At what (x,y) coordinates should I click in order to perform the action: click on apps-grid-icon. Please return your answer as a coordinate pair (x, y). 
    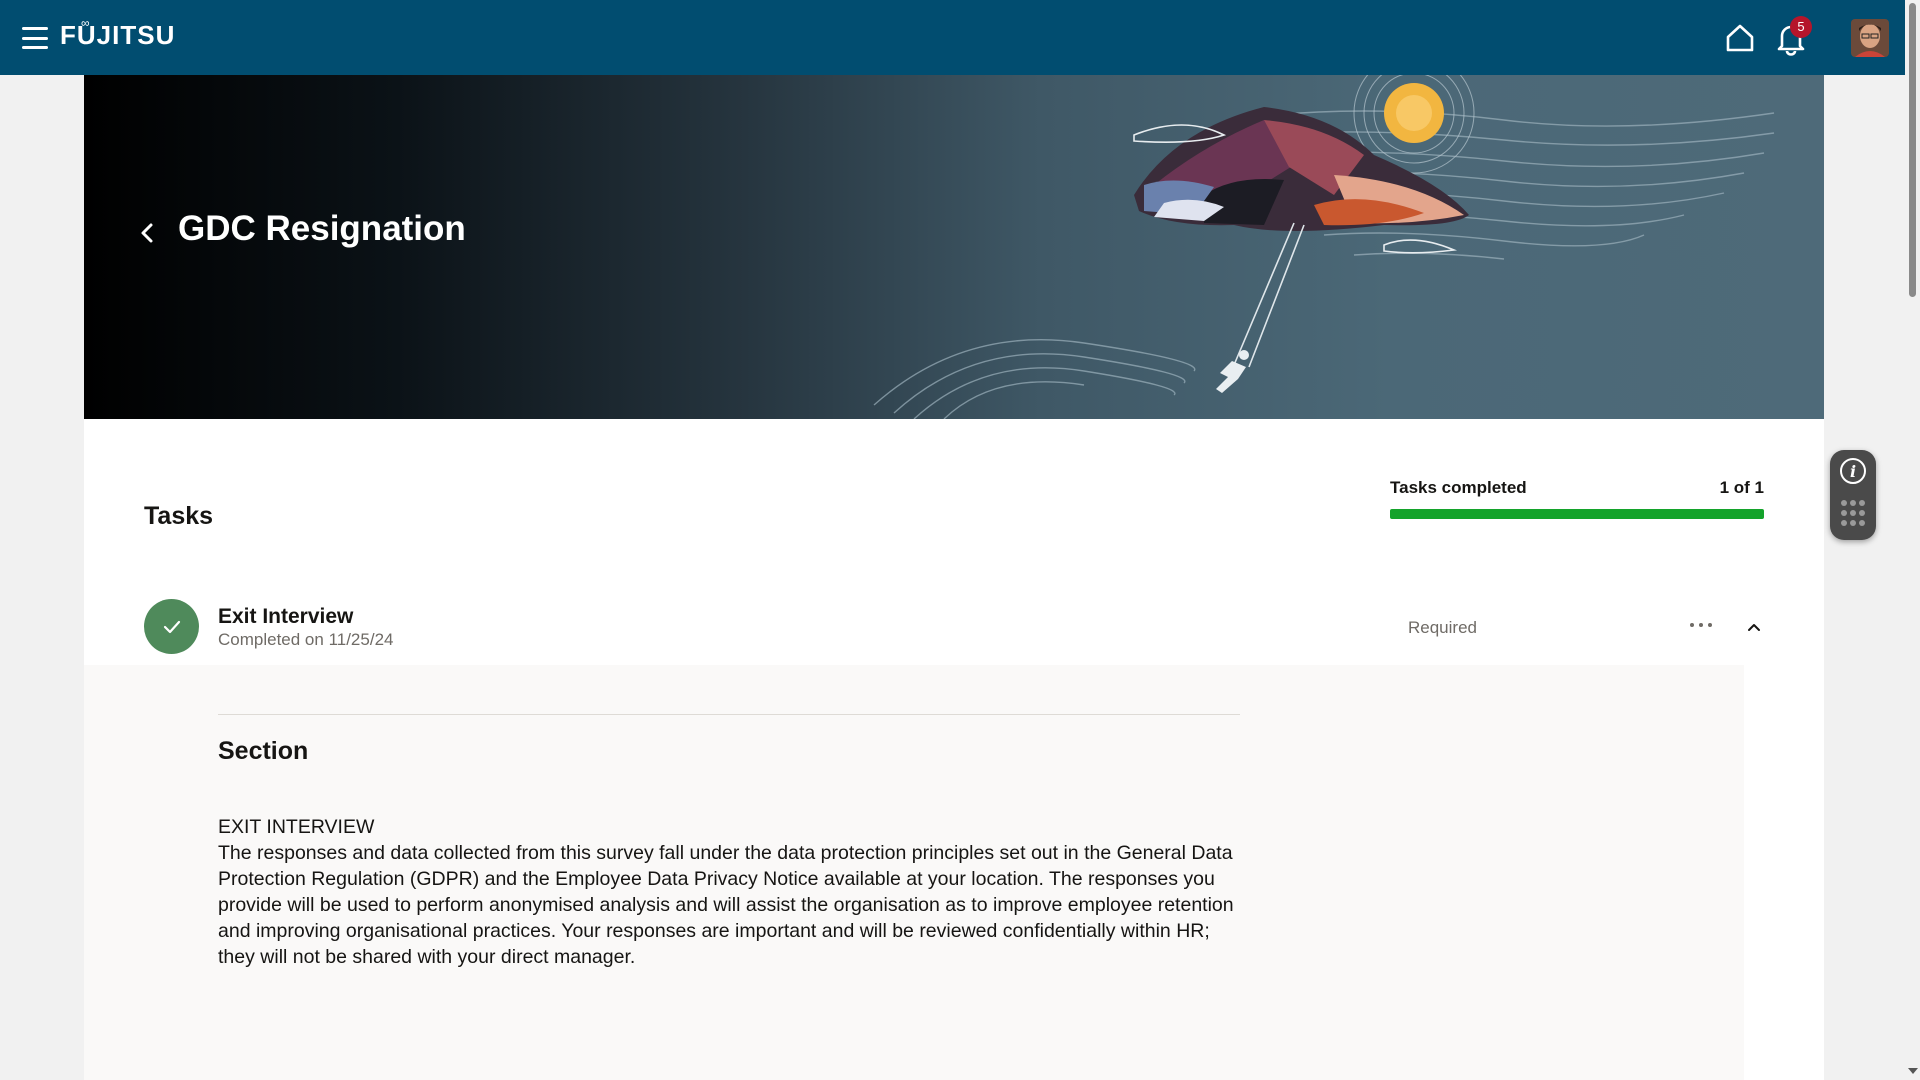
    Looking at the image, I should click on (1853, 513).